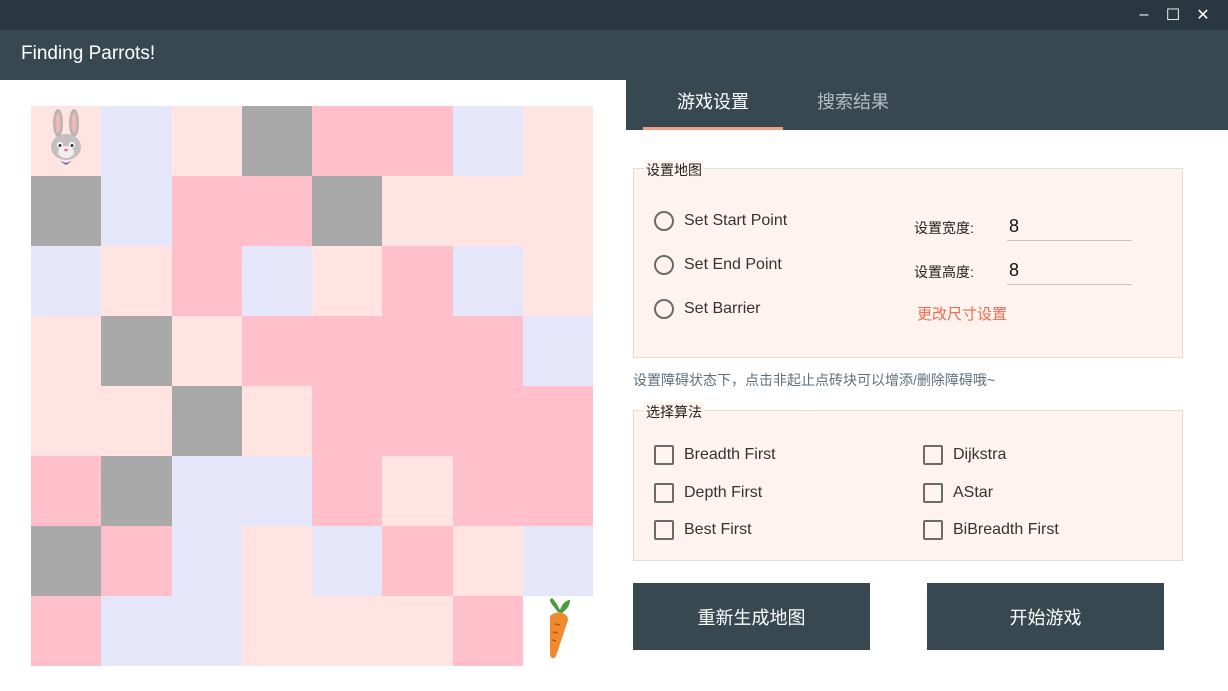 This screenshot has width=1228, height=691. What do you see at coordinates (964, 455) in the screenshot?
I see `checkbox-dijkstra: Dijkstra` at bounding box center [964, 455].